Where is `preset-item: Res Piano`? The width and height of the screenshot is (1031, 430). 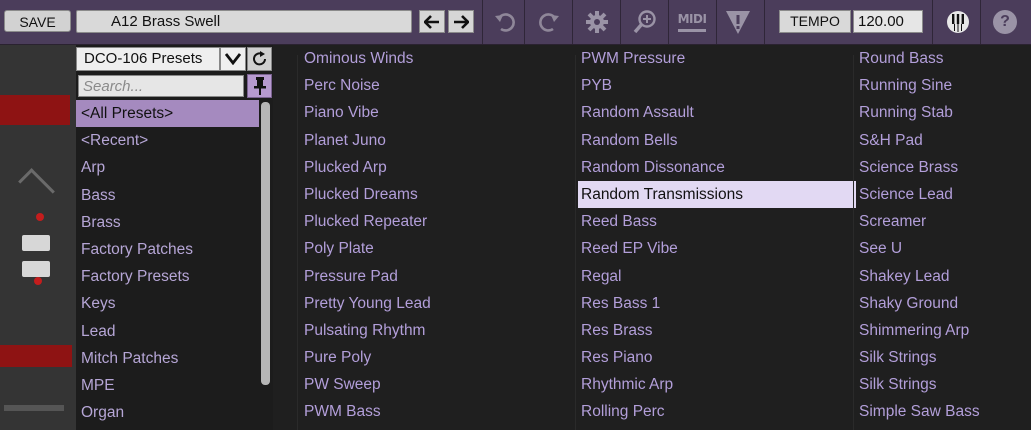 preset-item: Res Piano is located at coordinates (717, 357).